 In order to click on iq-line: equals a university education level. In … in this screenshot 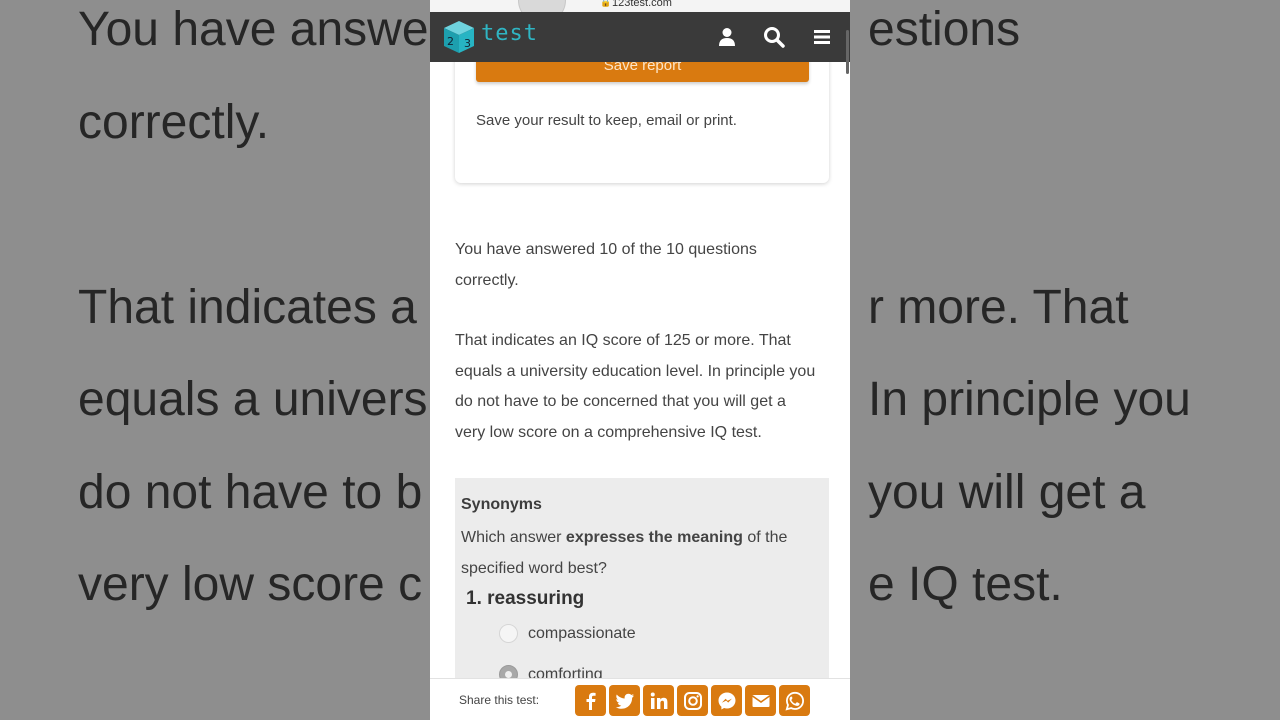, I will do `click(635, 371)`.